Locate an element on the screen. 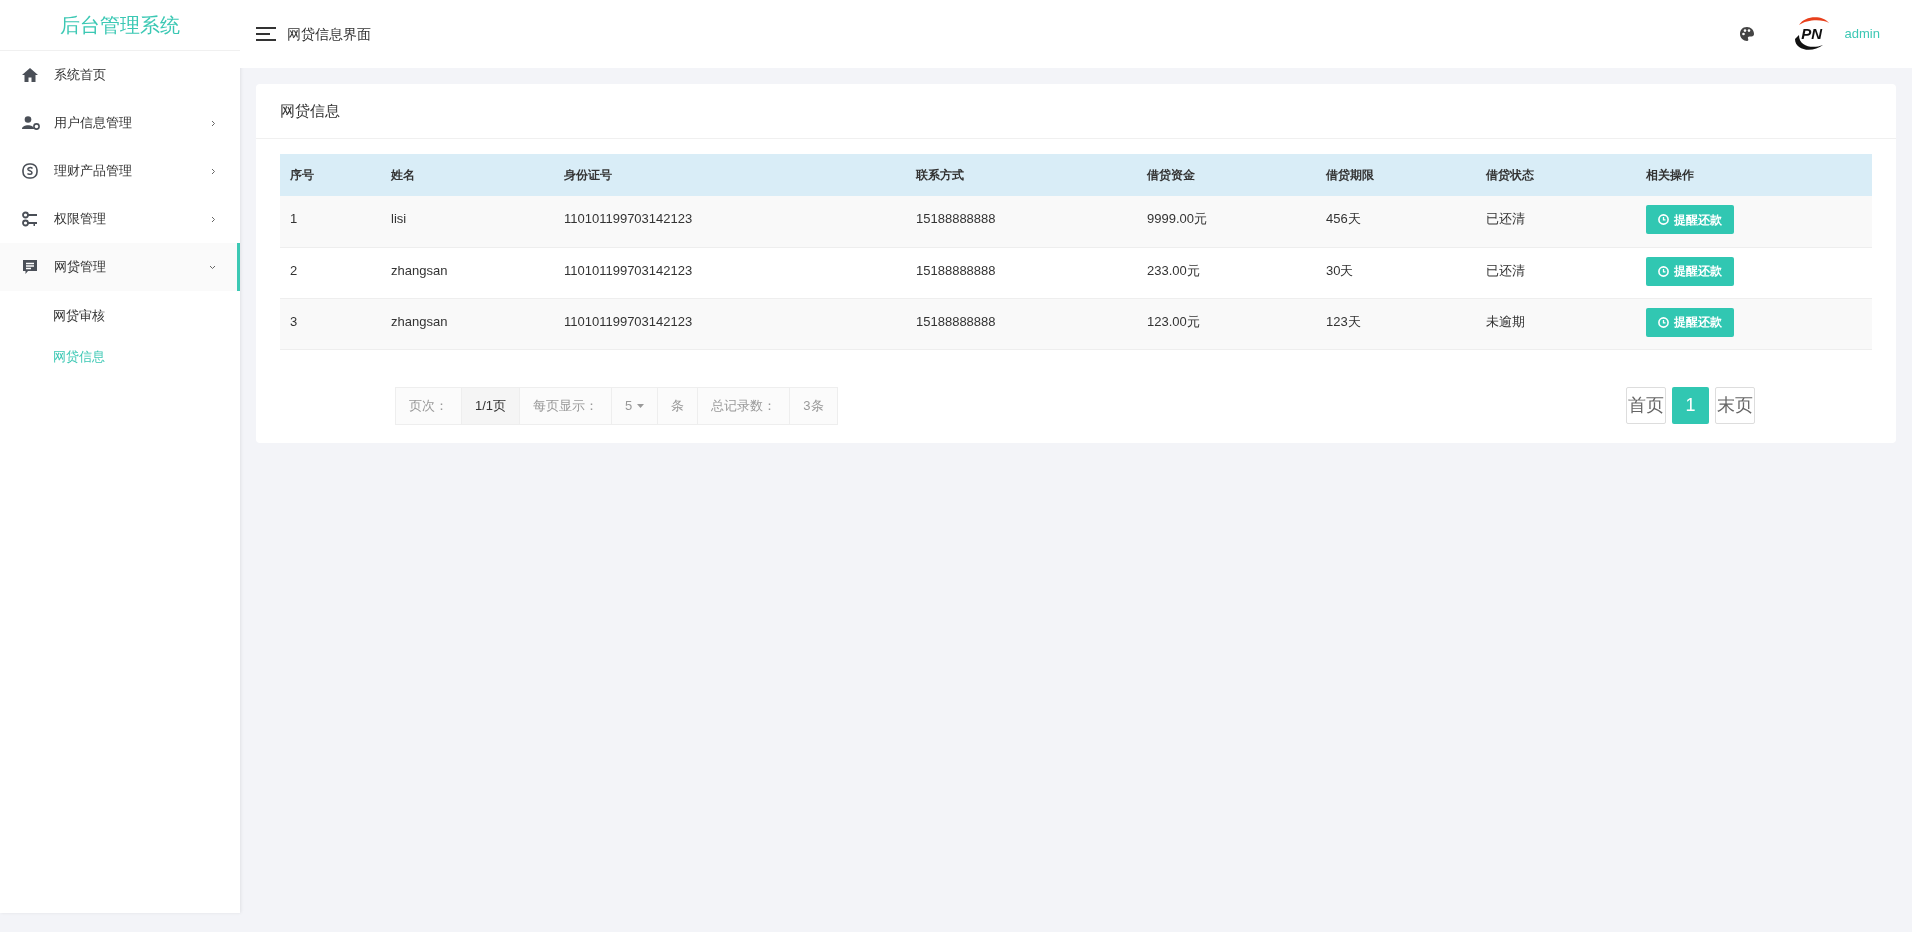 Image resolution: width=1912 pixels, height=932 pixels. column-header: 姓名 is located at coordinates (467, 175).